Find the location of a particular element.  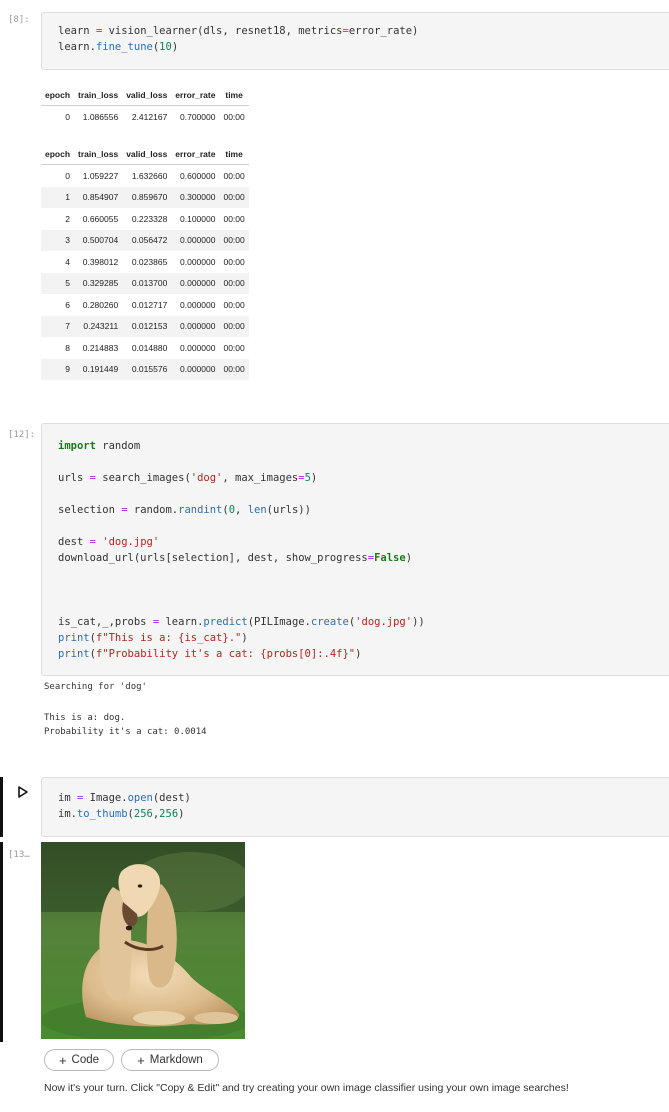

table-row: 0 1.086556 2.412167 0.700000 00:00 is located at coordinates (145, 117).